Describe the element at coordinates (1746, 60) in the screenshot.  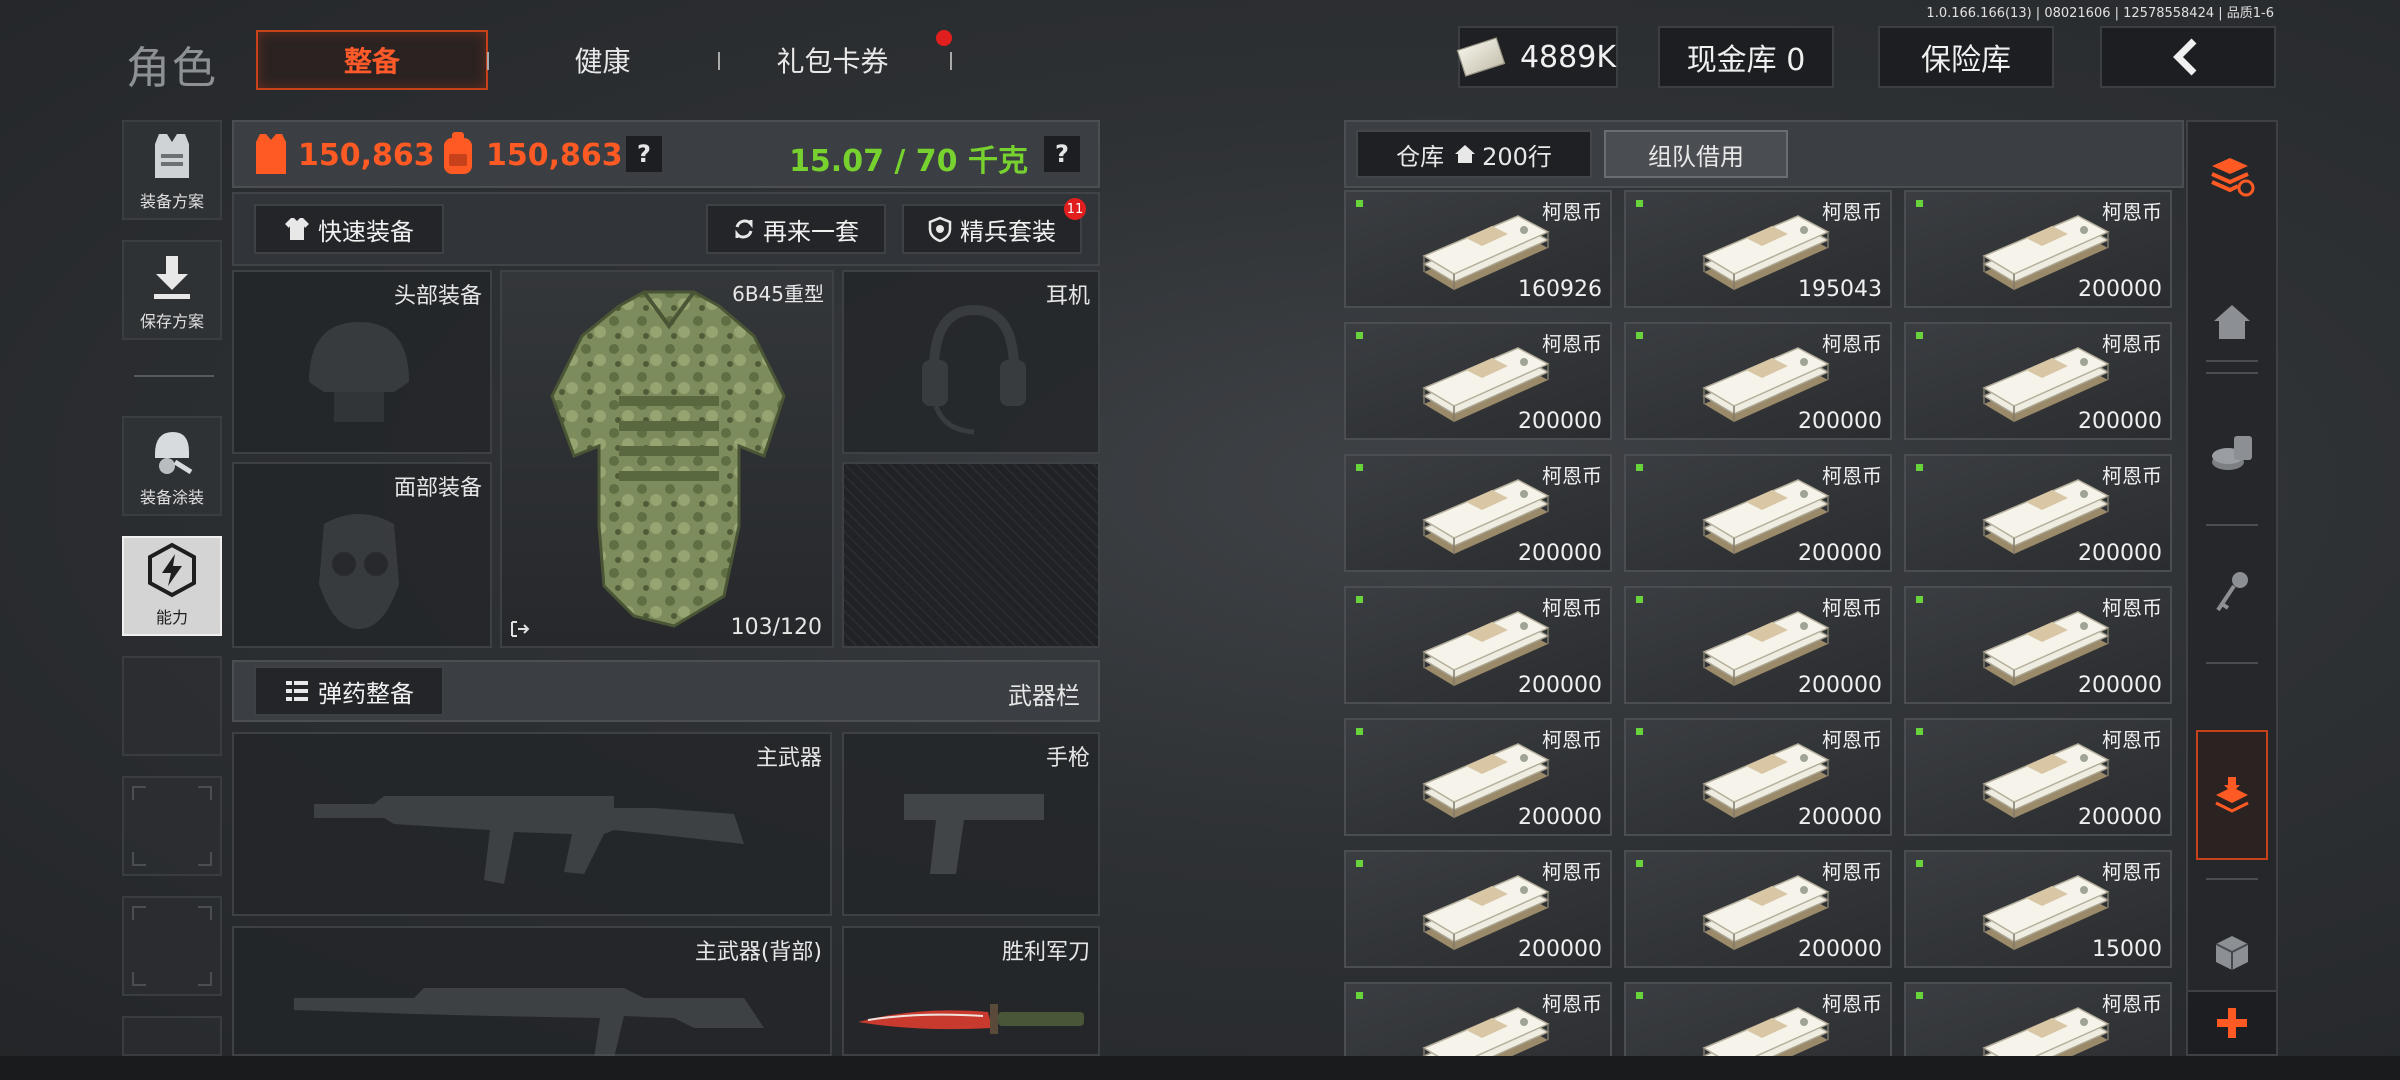
I see `cash-vault-label: 现金库 0` at that location.